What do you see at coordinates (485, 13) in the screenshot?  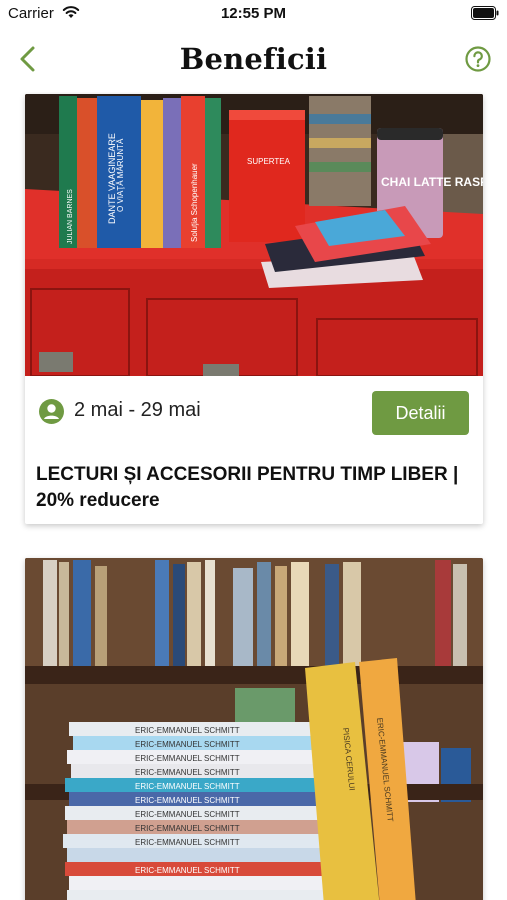 I see `battery-icon` at bounding box center [485, 13].